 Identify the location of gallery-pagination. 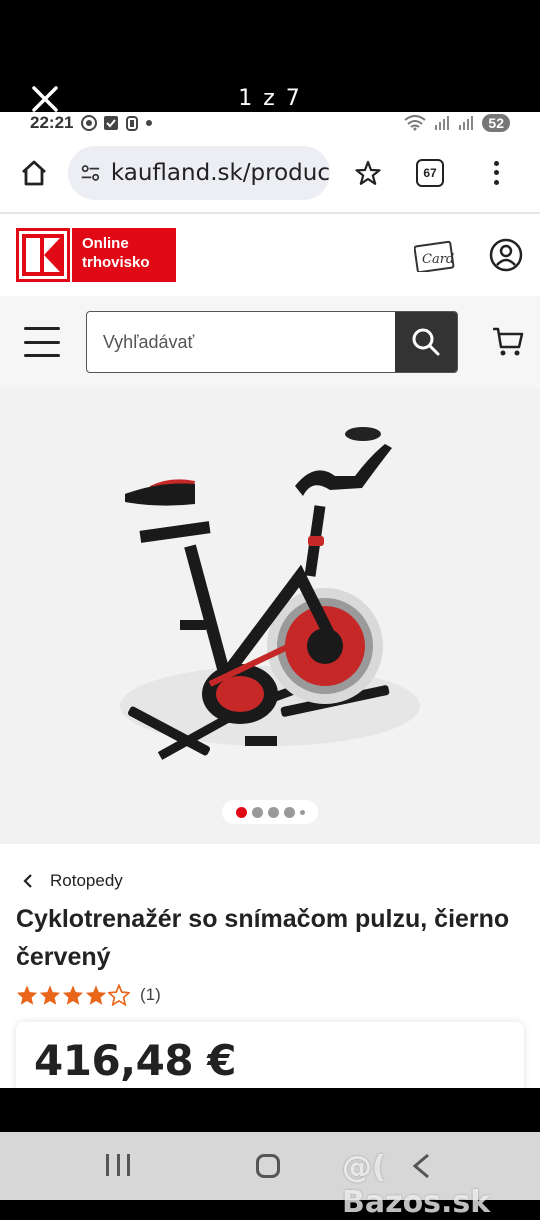
(270, 812).